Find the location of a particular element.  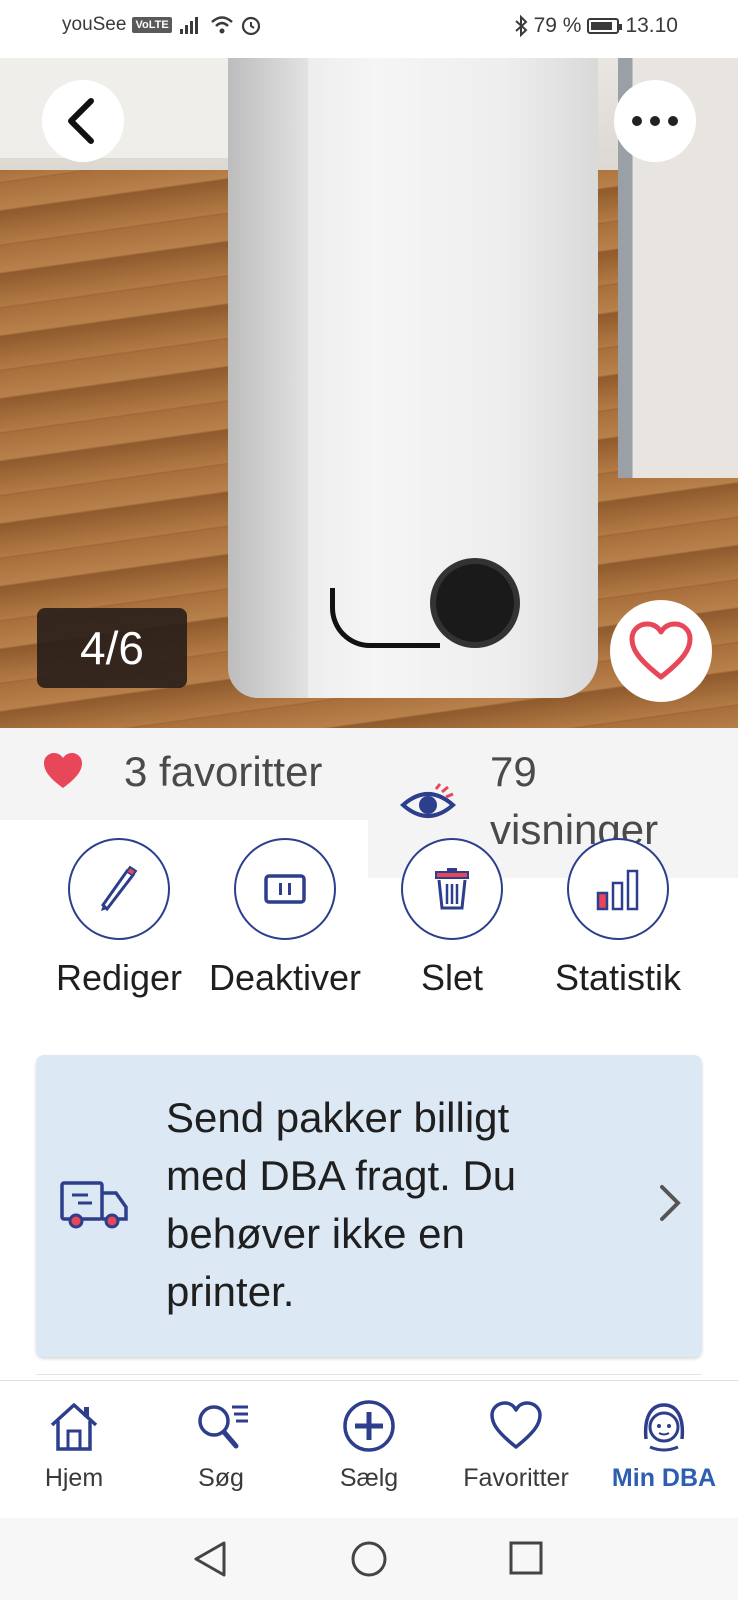

battery-icon is located at coordinates (605, 26).